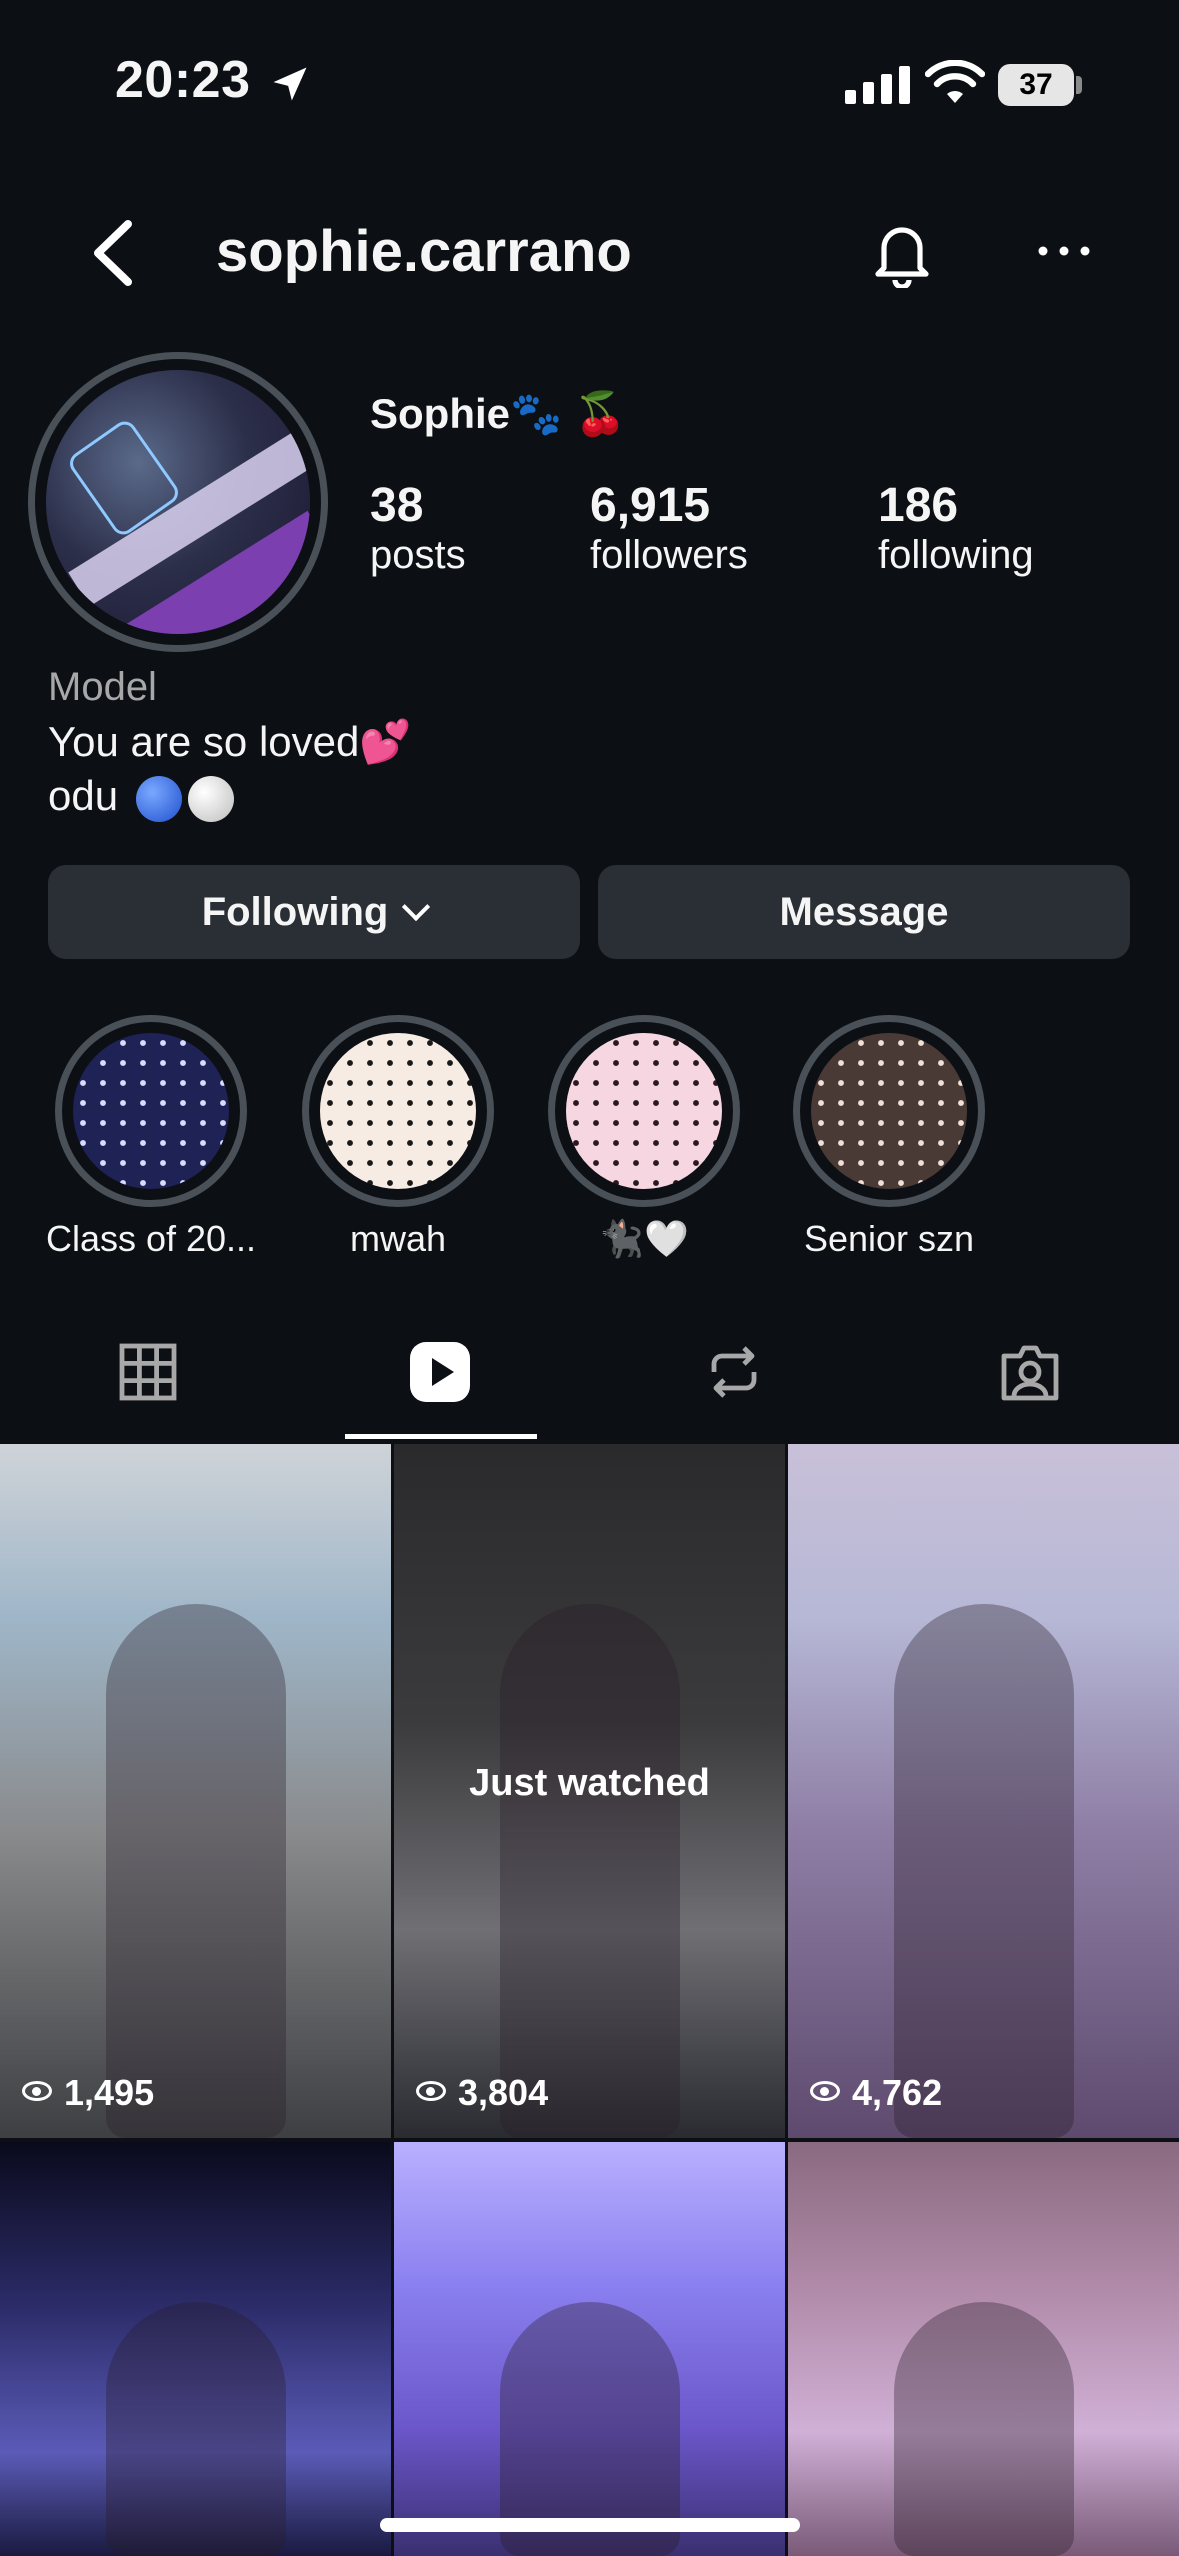 The image size is (1179, 2556). What do you see at coordinates (183, 80) in the screenshot?
I see `status-time: 20:23` at bounding box center [183, 80].